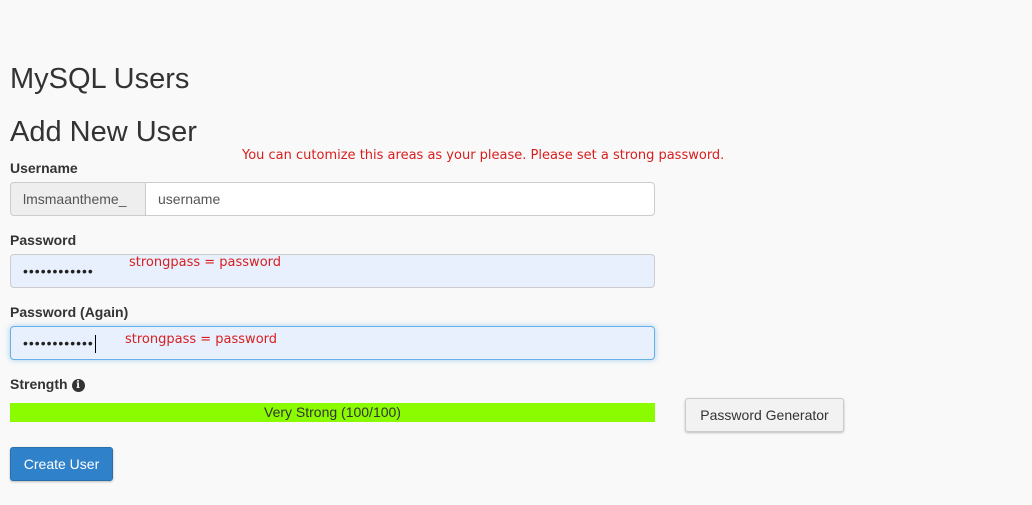  Describe the element at coordinates (332, 343) in the screenshot. I see `password-again-input: ••••••••••••` at that location.